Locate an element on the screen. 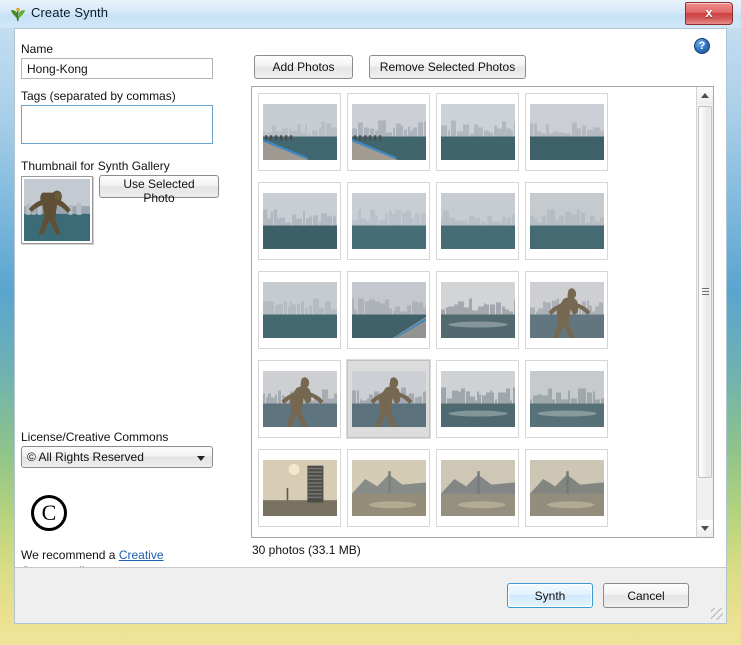 The width and height of the screenshot is (741, 645). close-button: x is located at coordinates (709, 13).